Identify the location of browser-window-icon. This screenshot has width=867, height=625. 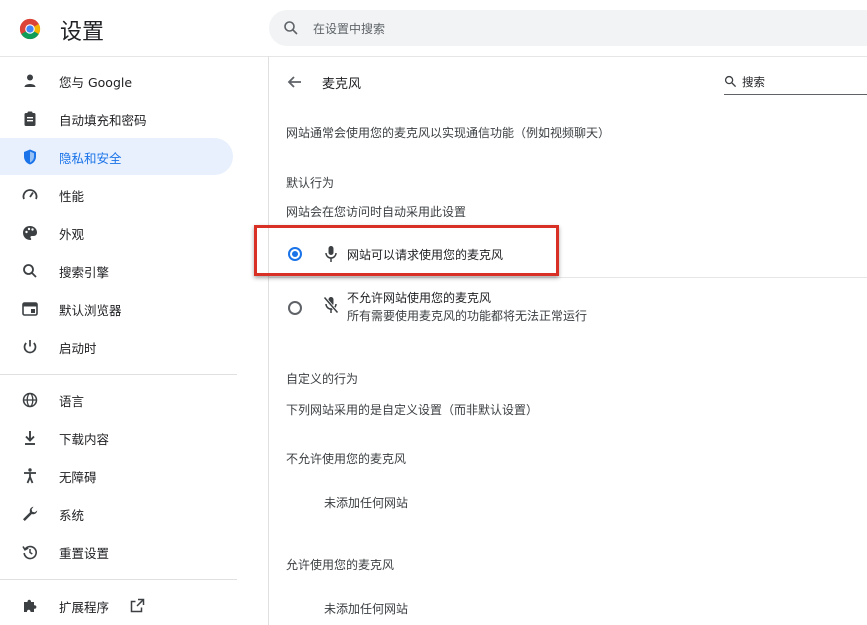
(30, 309).